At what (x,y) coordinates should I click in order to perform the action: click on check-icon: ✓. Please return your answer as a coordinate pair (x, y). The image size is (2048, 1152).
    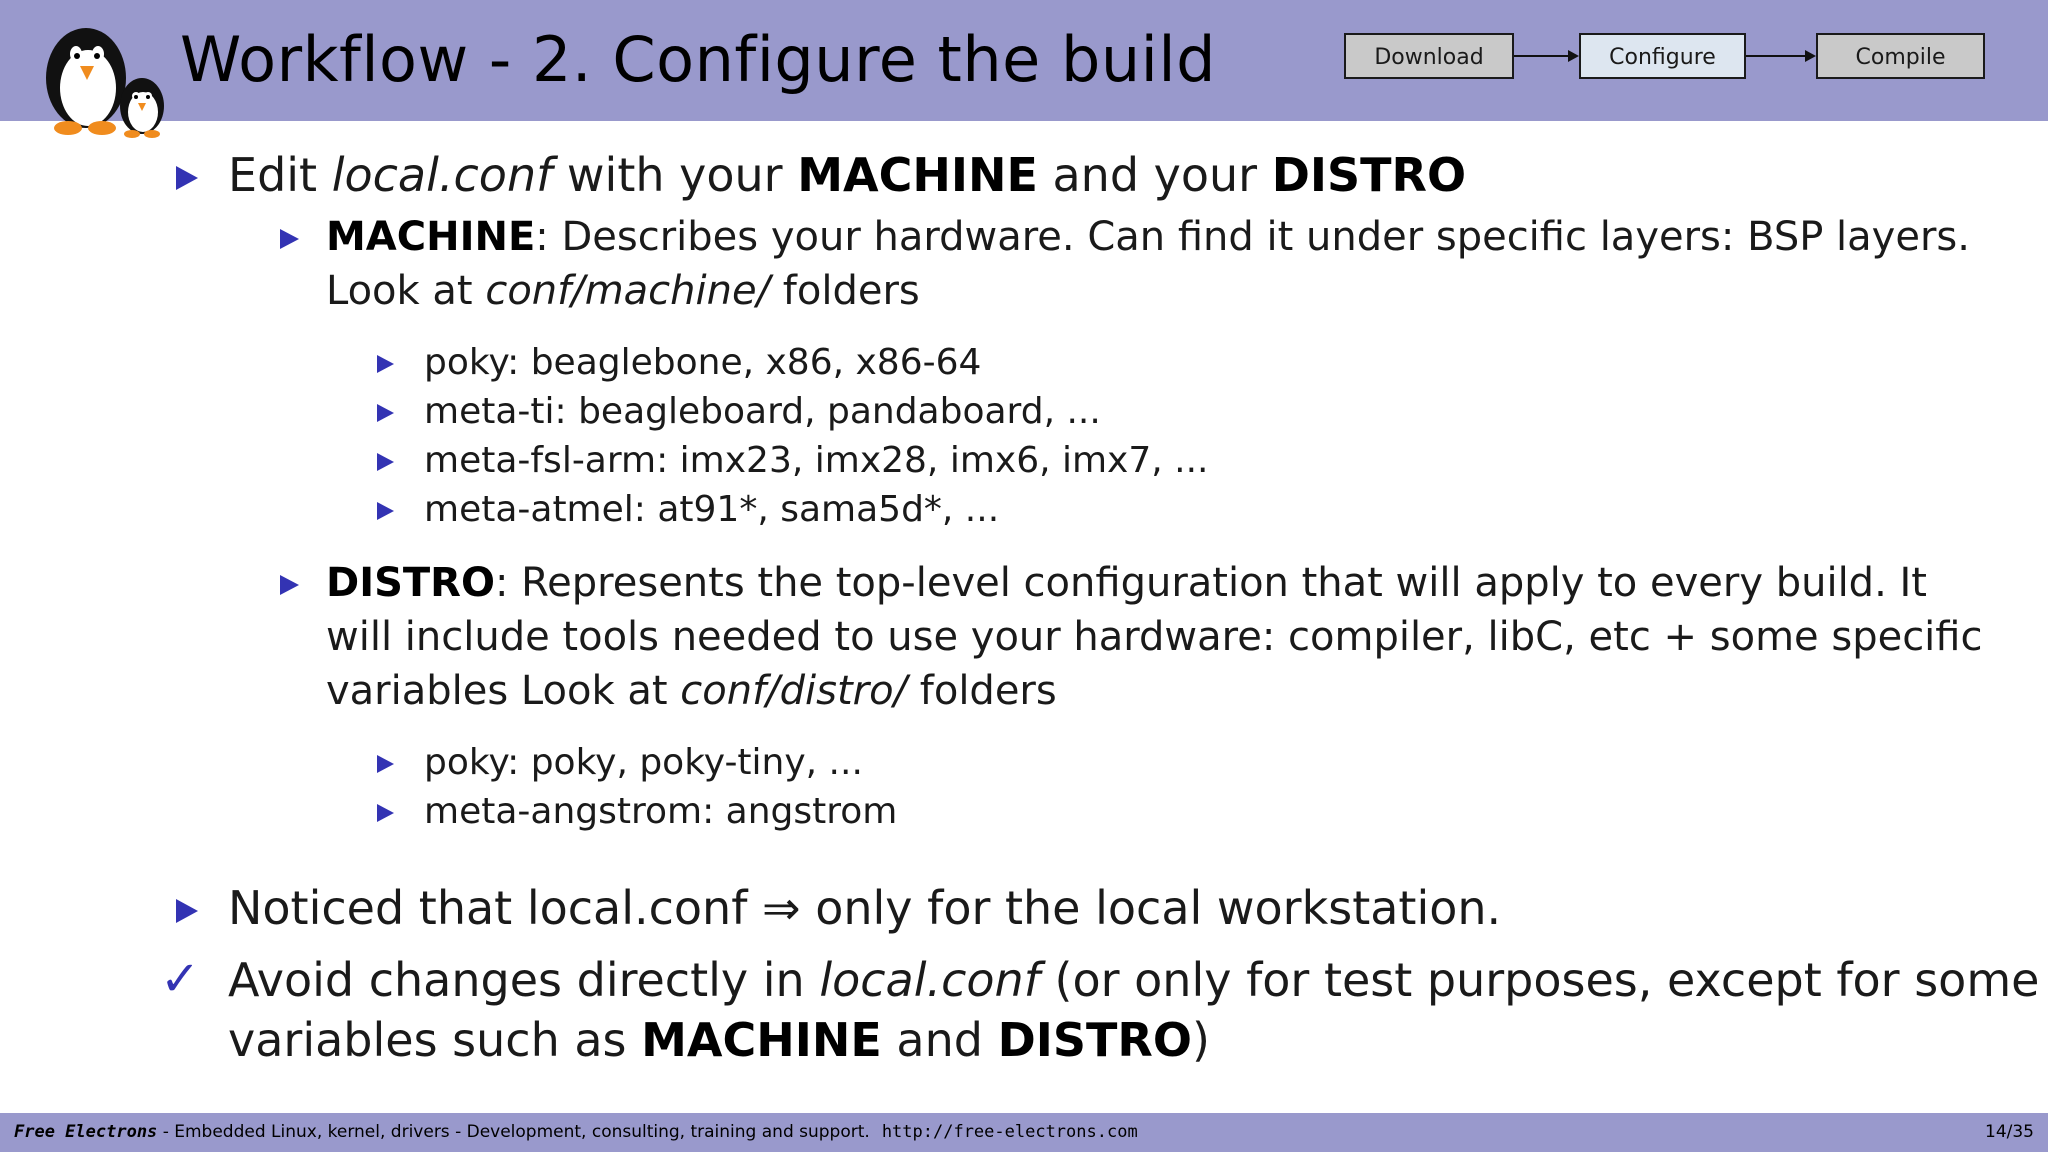
    Looking at the image, I should click on (180, 979).